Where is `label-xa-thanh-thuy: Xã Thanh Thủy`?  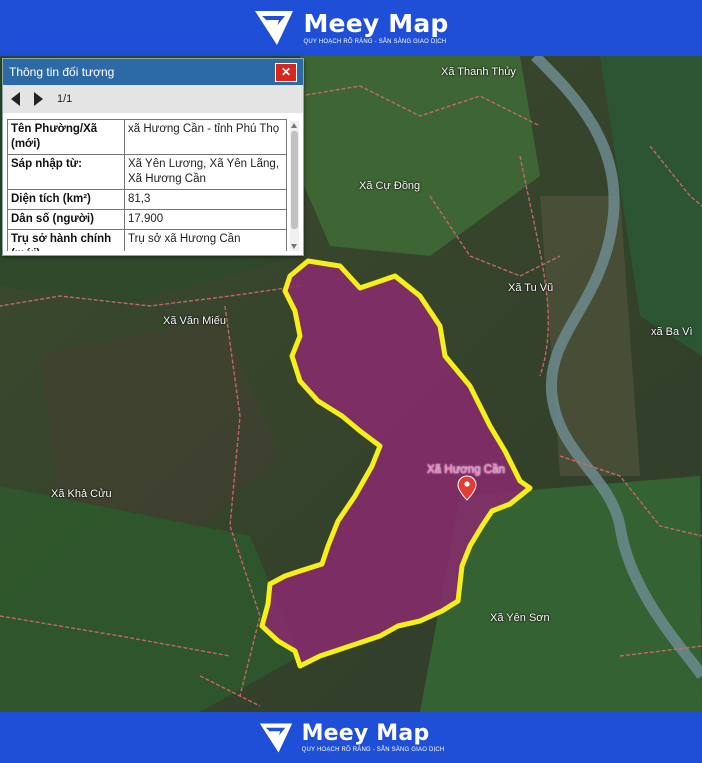
label-xa-thanh-thuy: Xã Thanh Thủy is located at coordinates (478, 72).